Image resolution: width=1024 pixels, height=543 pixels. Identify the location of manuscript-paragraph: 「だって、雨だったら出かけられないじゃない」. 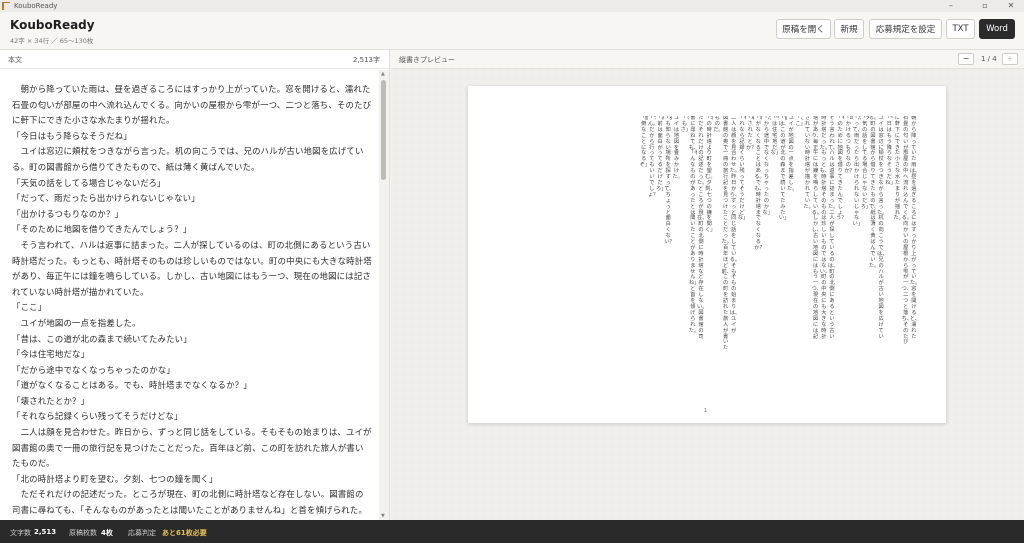
(106, 198).